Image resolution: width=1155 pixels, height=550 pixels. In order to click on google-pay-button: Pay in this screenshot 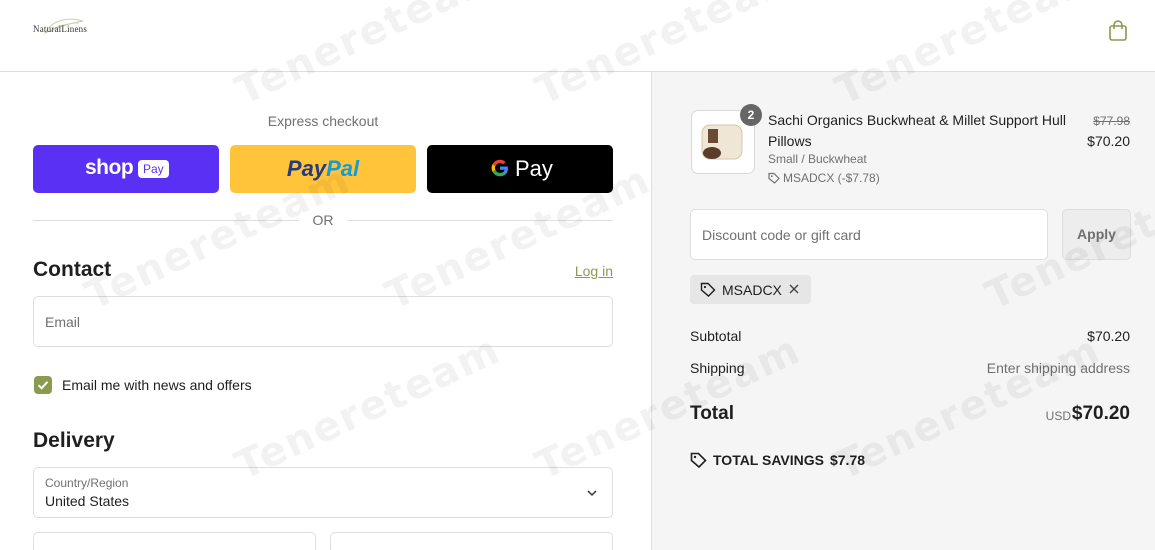, I will do `click(520, 169)`.